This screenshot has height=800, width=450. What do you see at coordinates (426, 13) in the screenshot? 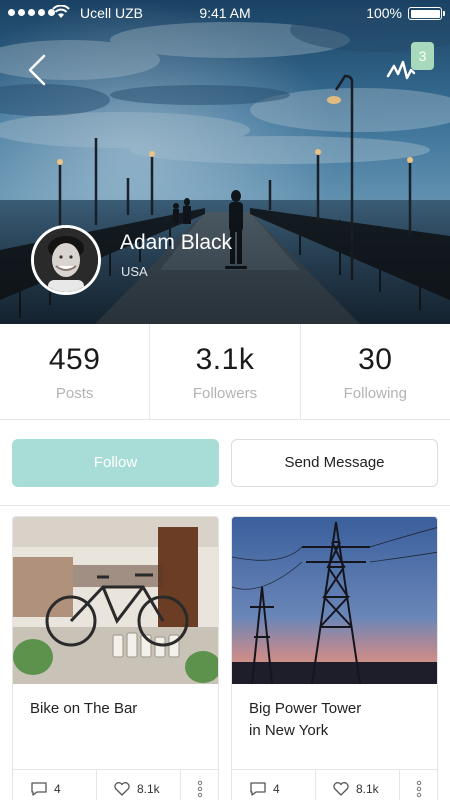
I see `battery-icon` at bounding box center [426, 13].